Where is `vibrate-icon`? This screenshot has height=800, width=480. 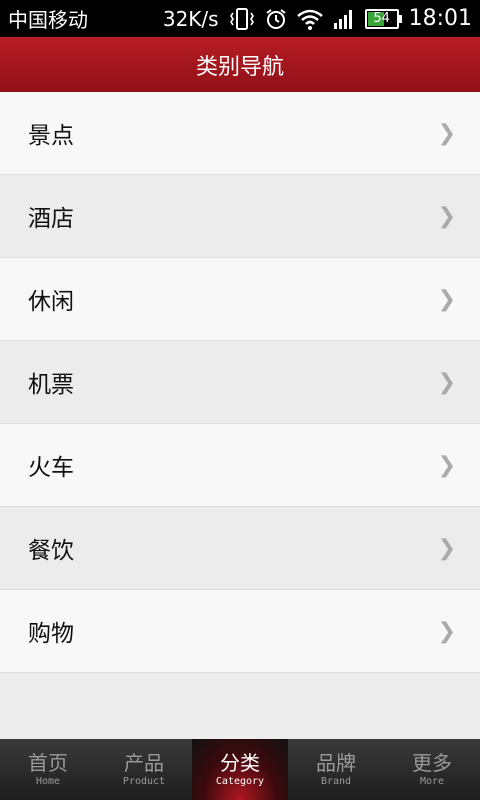
vibrate-icon is located at coordinates (242, 19).